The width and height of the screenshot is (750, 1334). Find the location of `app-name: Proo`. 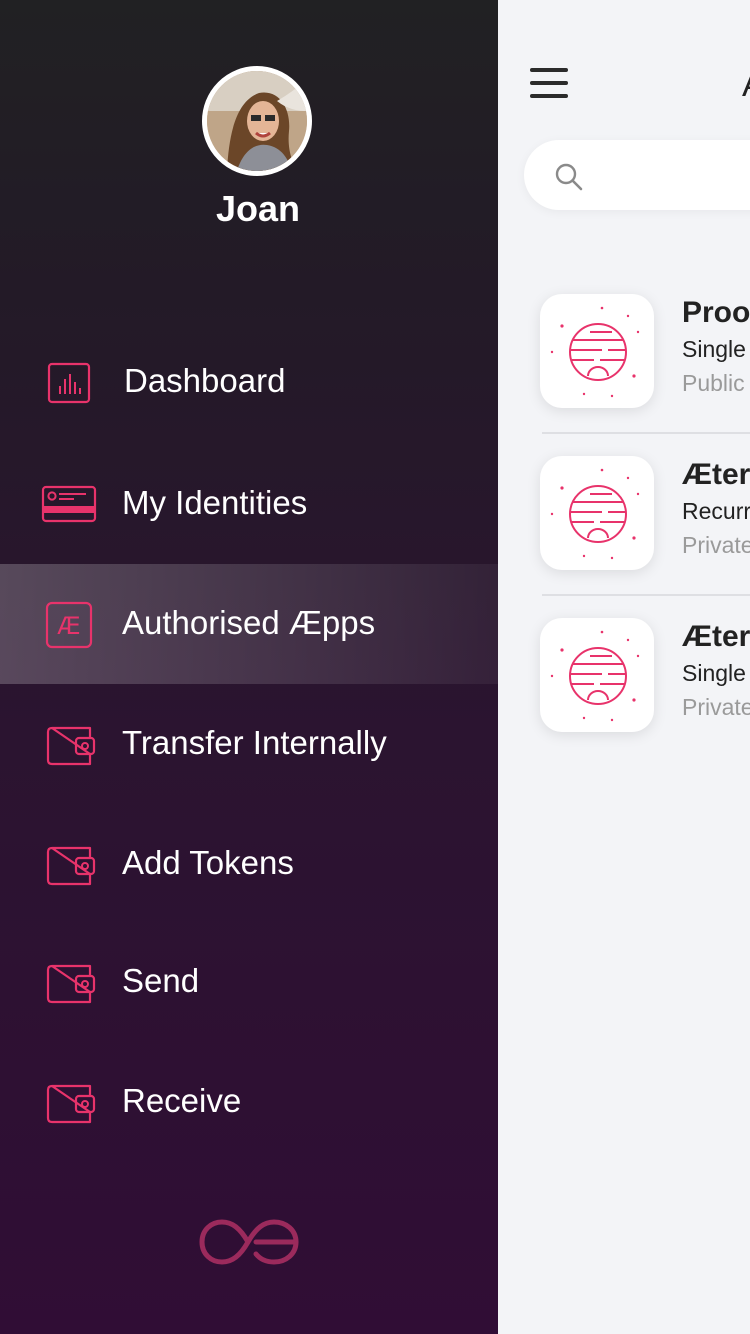

app-name: Proo is located at coordinates (716, 312).